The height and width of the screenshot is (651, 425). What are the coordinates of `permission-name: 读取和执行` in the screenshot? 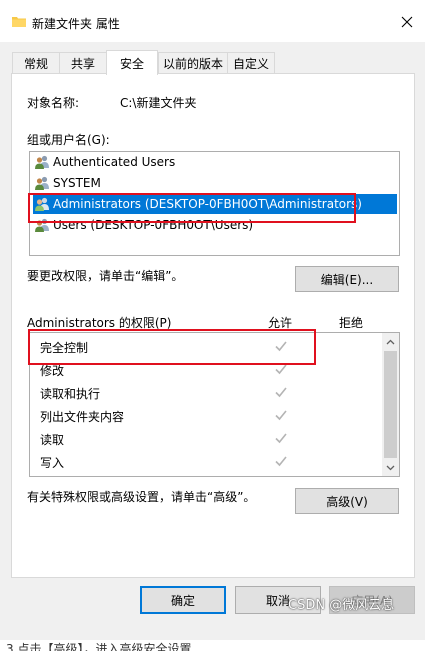 It's located at (70, 394).